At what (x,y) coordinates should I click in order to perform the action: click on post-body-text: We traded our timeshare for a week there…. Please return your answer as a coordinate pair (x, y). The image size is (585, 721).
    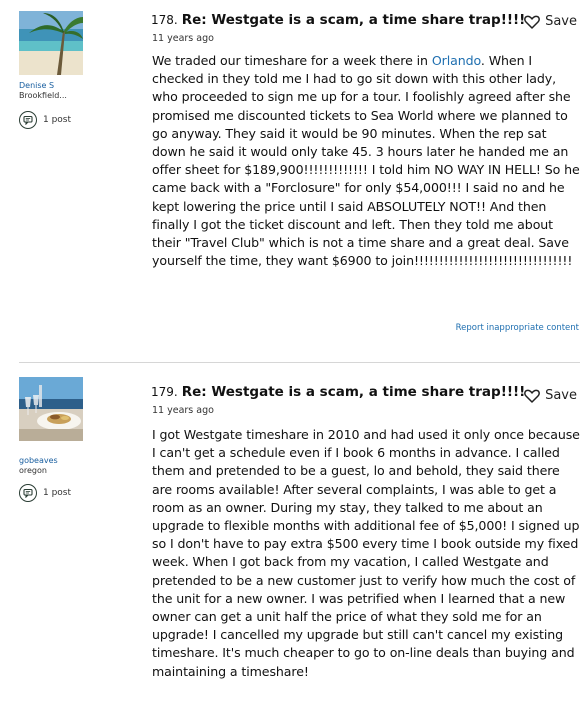
    Looking at the image, I should click on (292, 60).